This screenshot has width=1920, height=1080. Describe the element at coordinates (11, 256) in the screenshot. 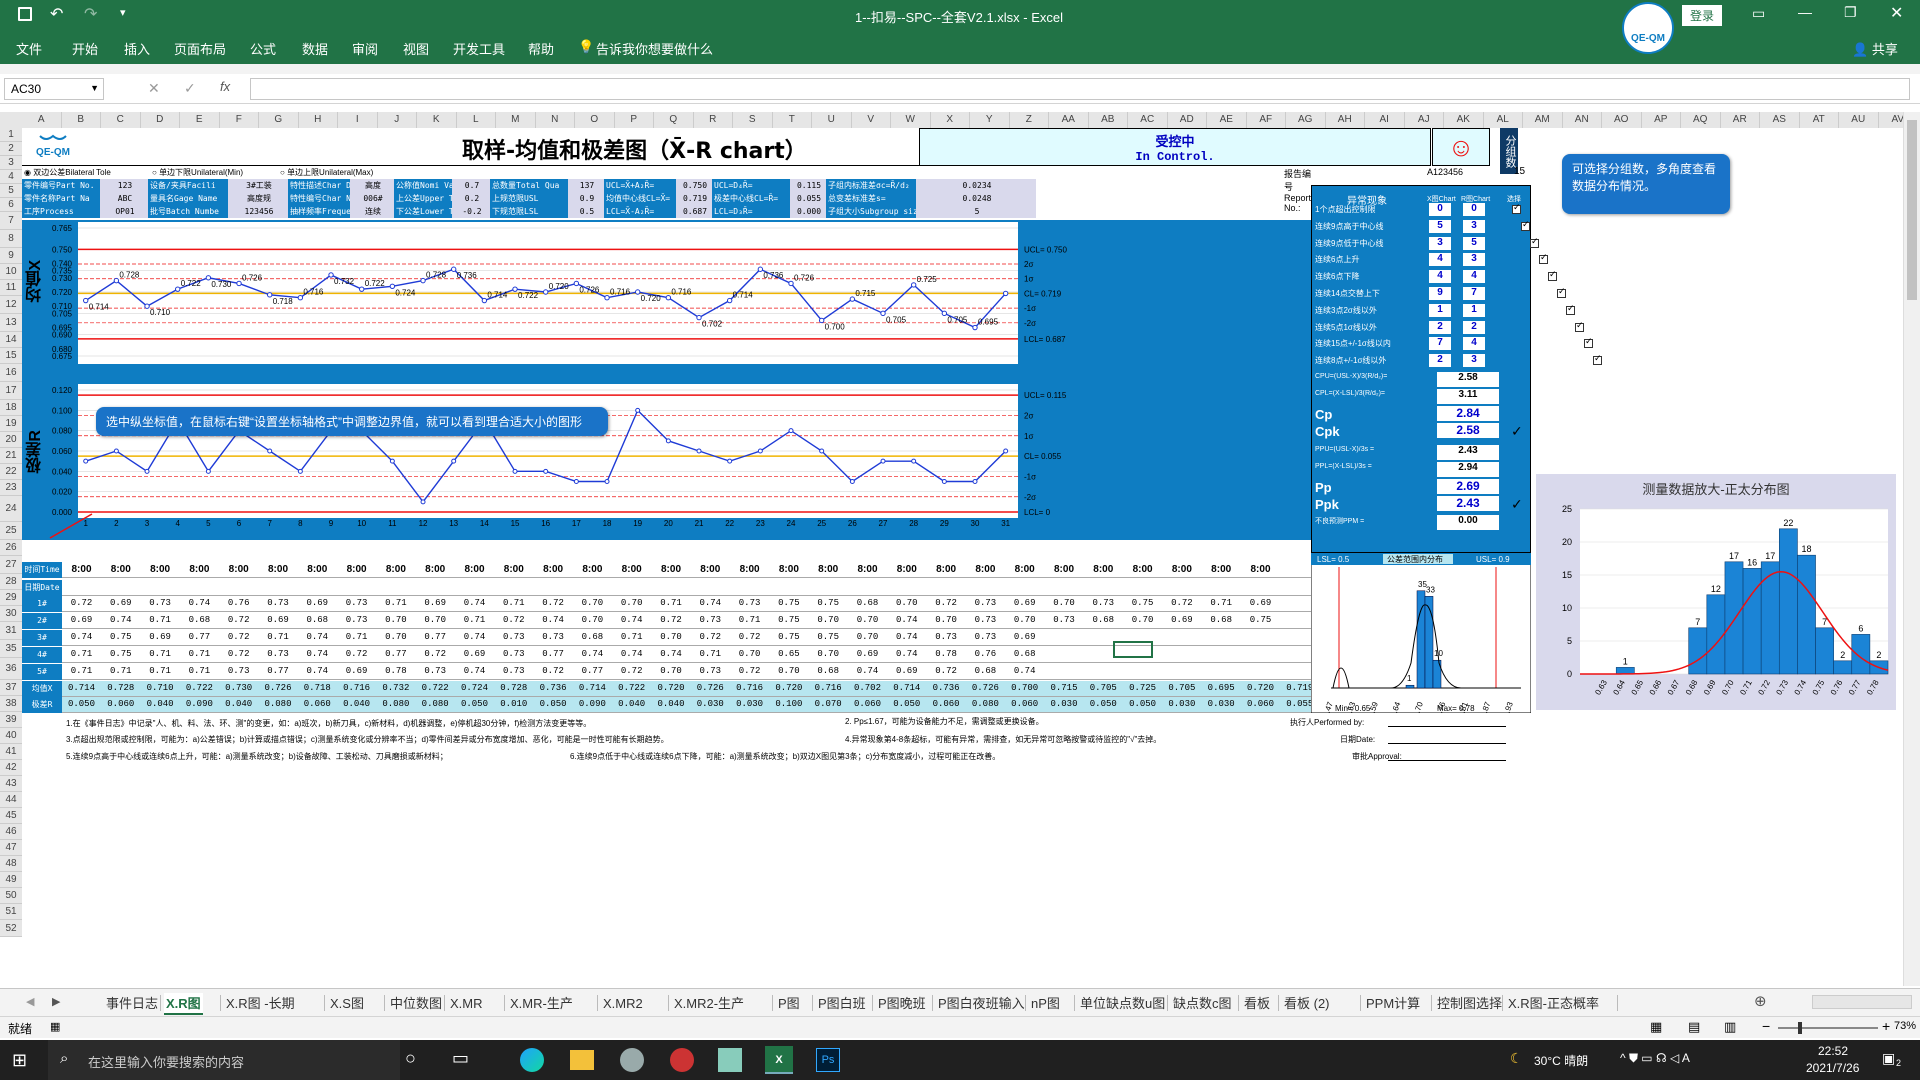

I see `row-header: 9` at that location.